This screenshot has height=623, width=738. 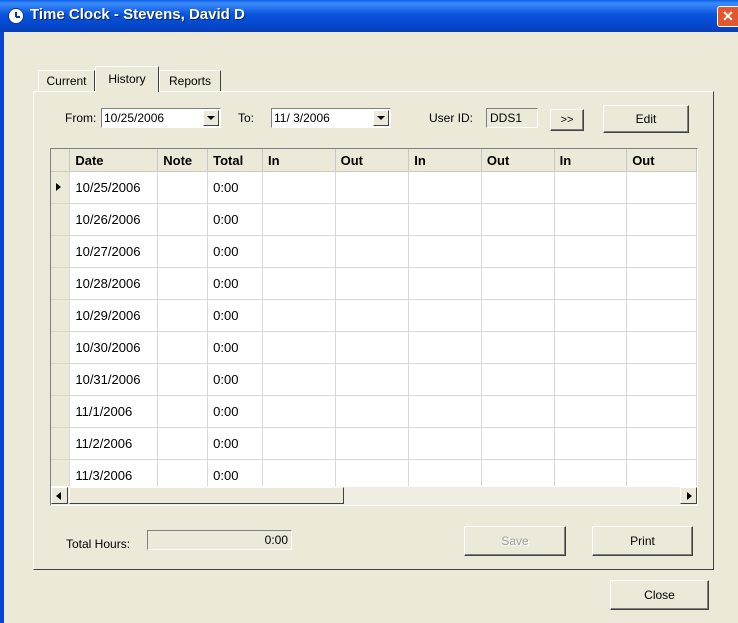 What do you see at coordinates (114, 347) in the screenshot?
I see `date-cell: 10/30/2006` at bounding box center [114, 347].